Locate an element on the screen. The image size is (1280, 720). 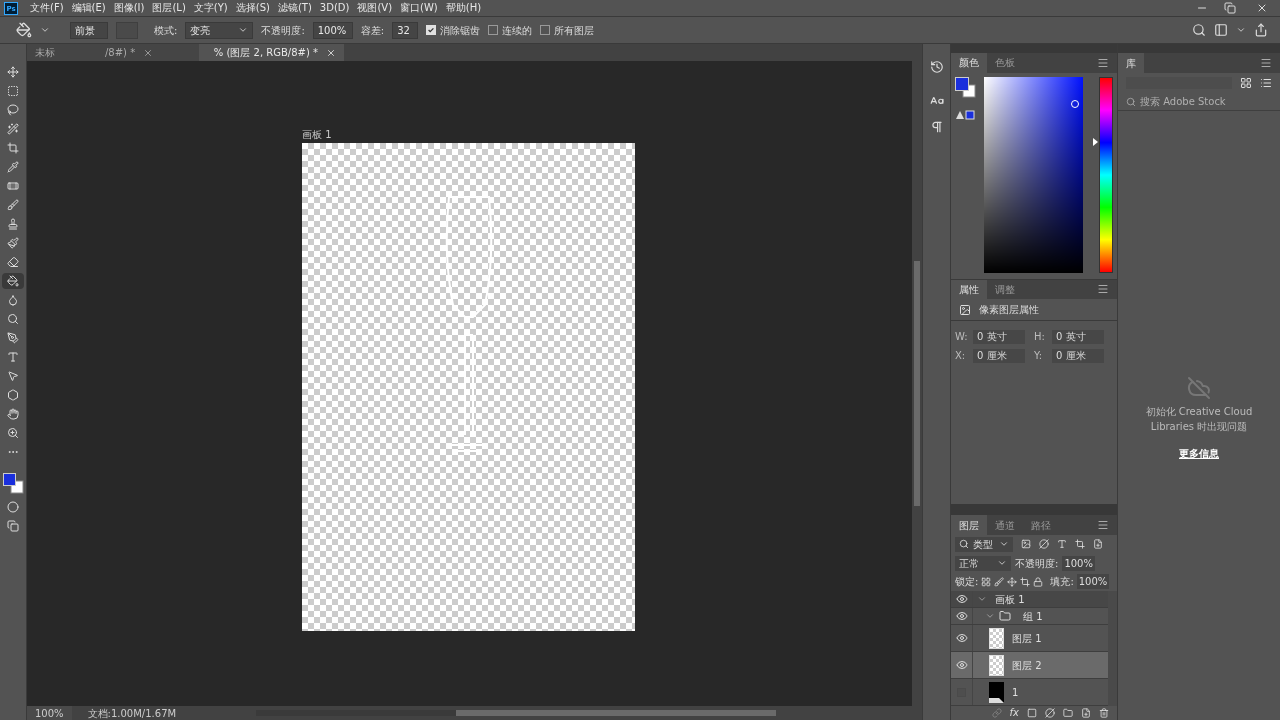
tab-title: /8#) * is located at coordinates (120, 53).